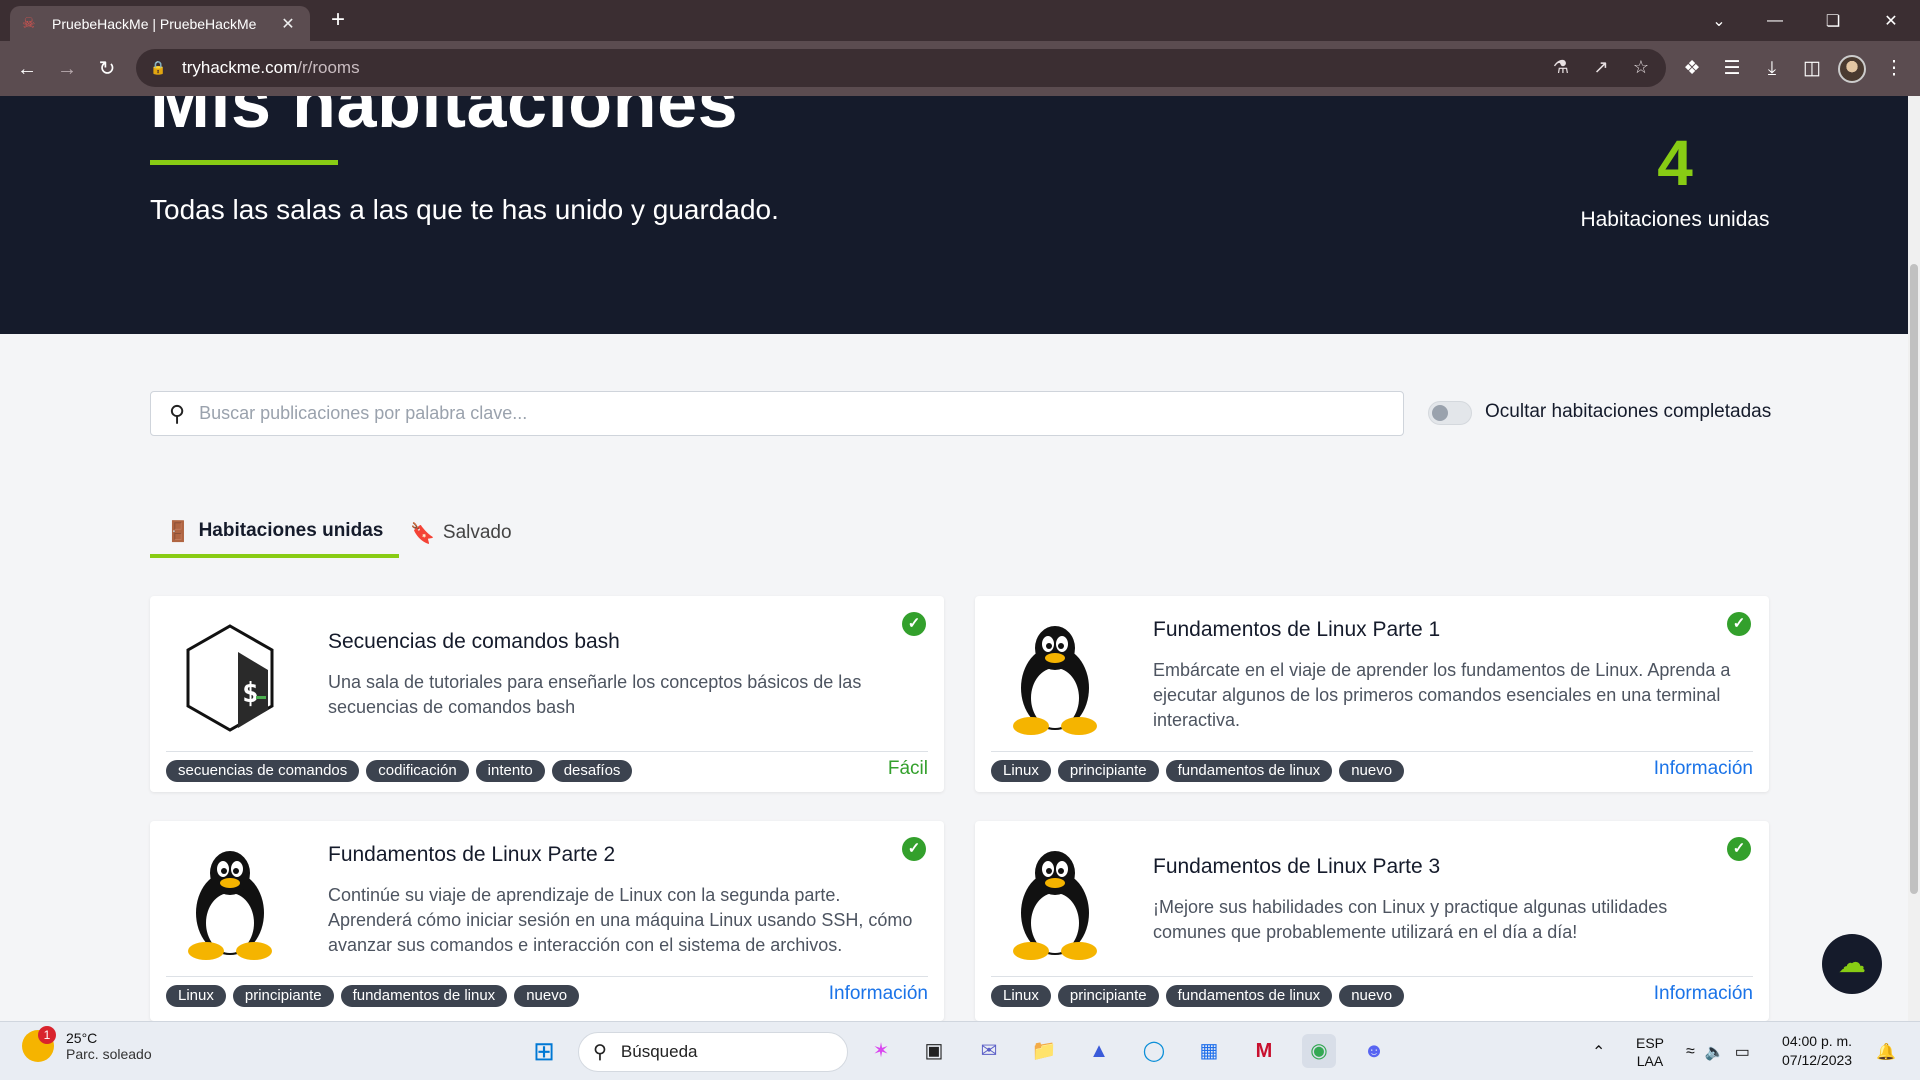 The image size is (1920, 1080). I want to click on completed-check-icon: ✓, so click(914, 624).